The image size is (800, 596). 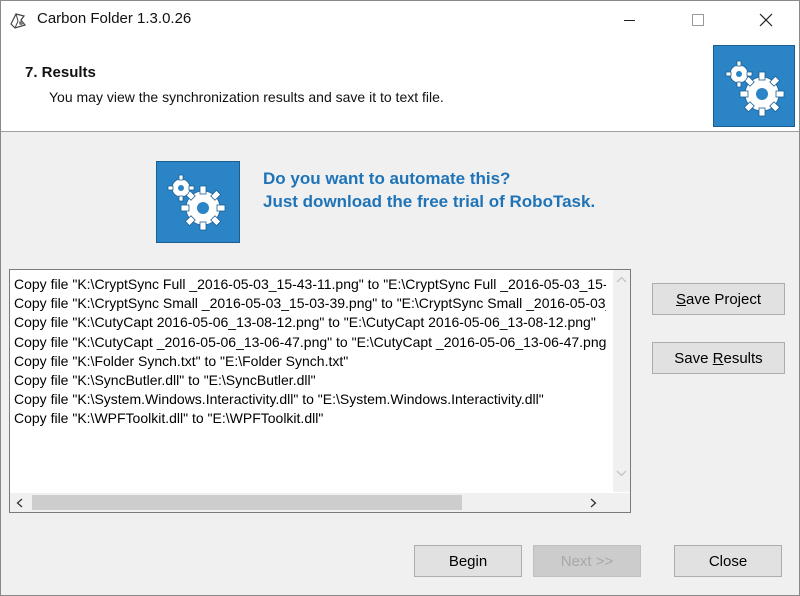 I want to click on app-icon, so click(x=18, y=20).